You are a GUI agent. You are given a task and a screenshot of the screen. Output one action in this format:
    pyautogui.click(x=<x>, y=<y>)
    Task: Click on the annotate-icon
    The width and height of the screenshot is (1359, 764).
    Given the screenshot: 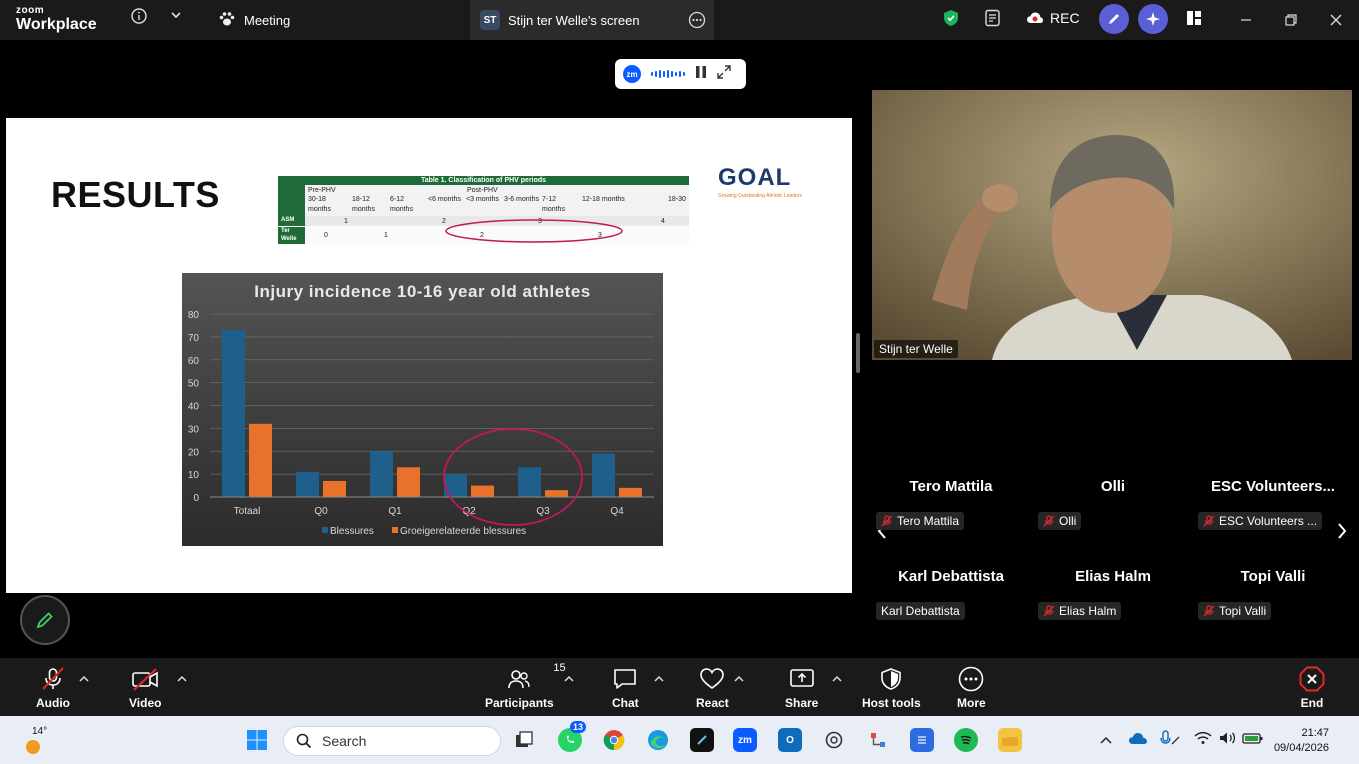 What is the action you would take?
    pyautogui.click(x=1114, y=19)
    